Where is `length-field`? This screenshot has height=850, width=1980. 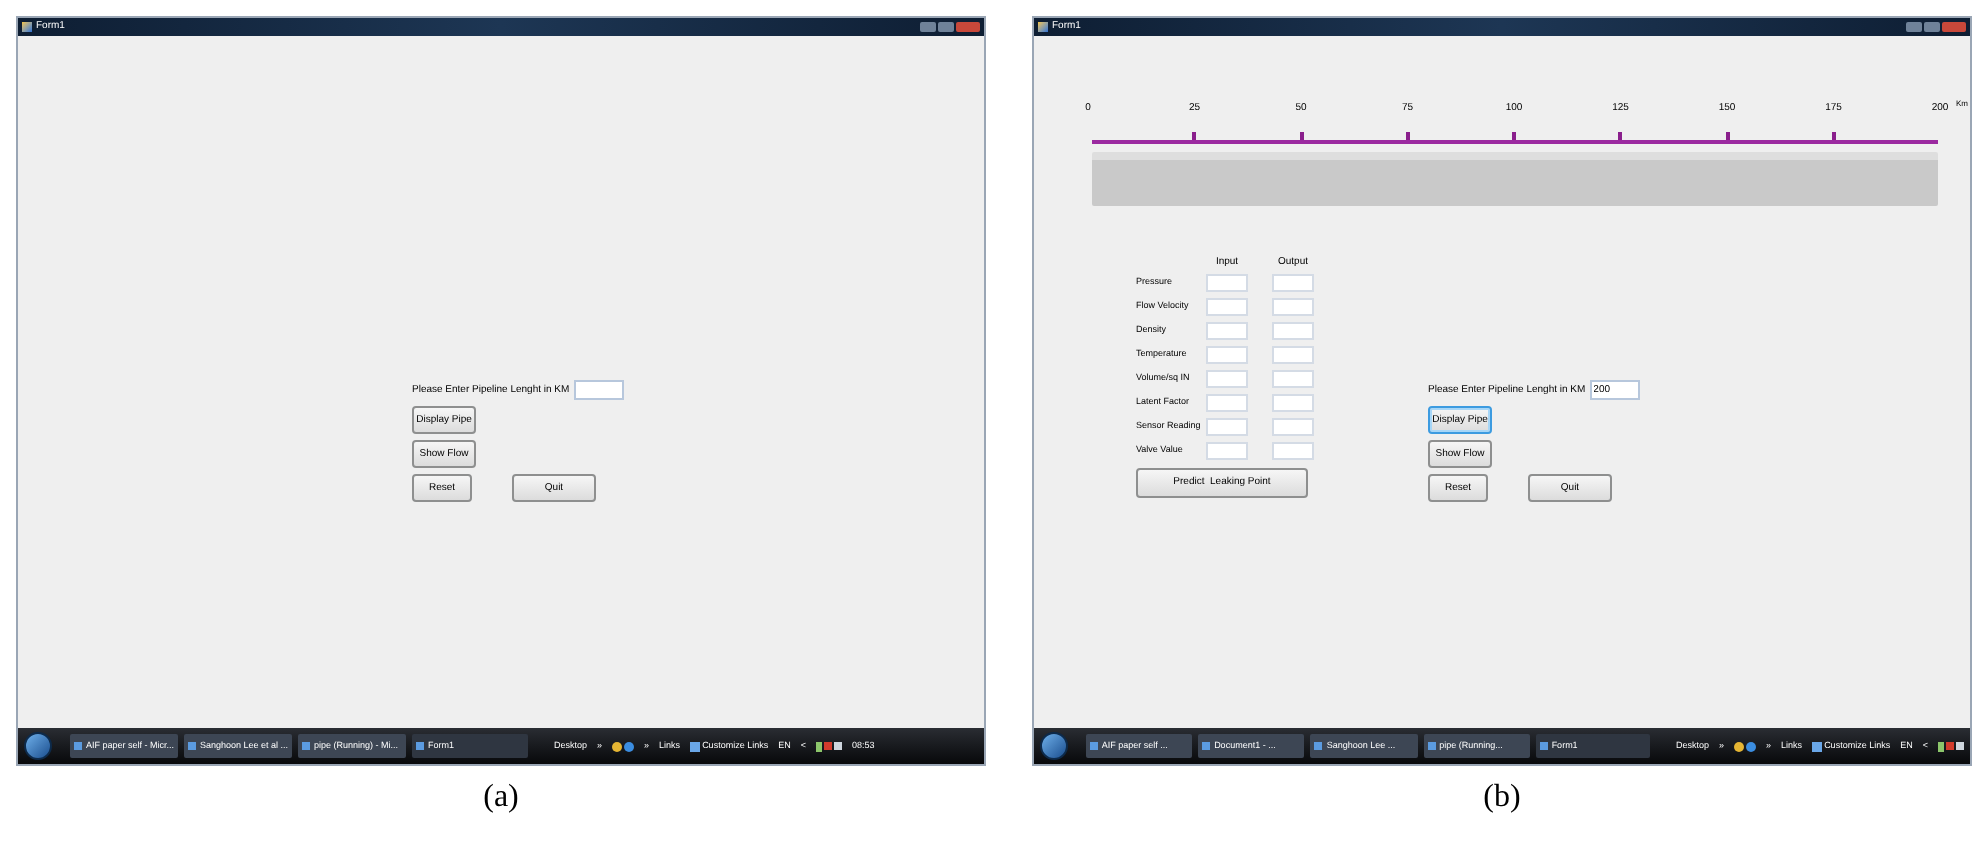 length-field is located at coordinates (598, 390).